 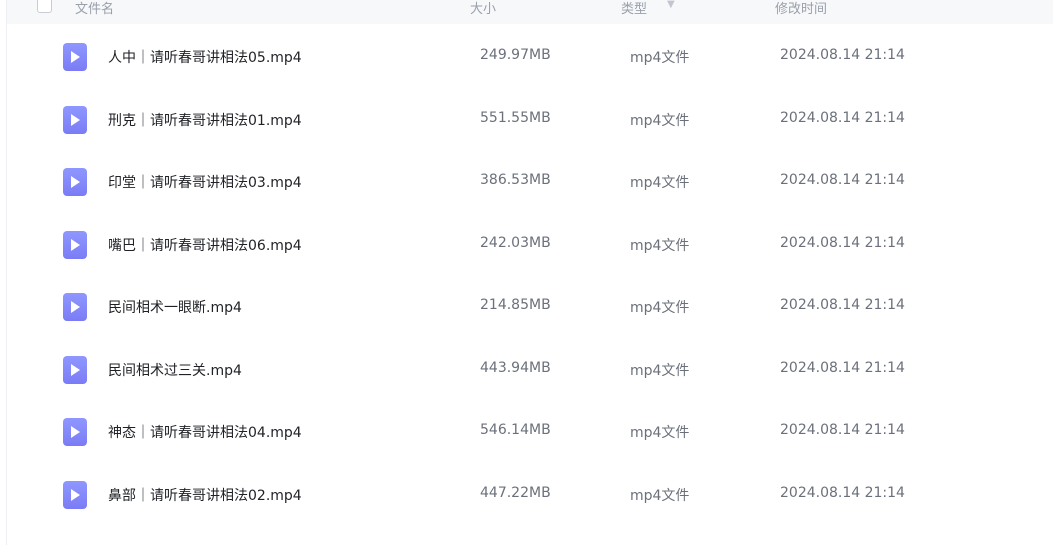 What do you see at coordinates (515, 430) in the screenshot?
I see `file-size: 546.14MB` at bounding box center [515, 430].